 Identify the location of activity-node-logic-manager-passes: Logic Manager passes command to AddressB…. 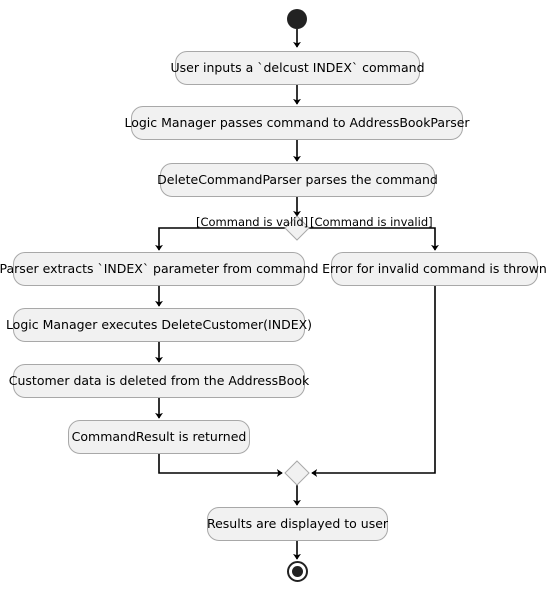
(297, 123).